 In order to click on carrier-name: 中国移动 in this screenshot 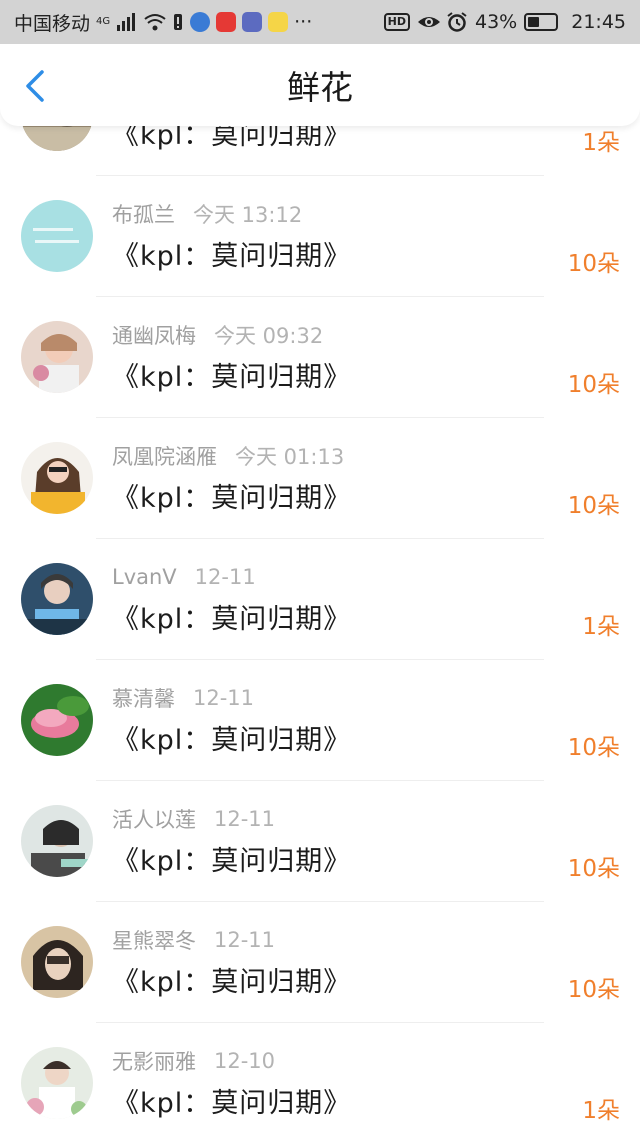, I will do `click(52, 23)`.